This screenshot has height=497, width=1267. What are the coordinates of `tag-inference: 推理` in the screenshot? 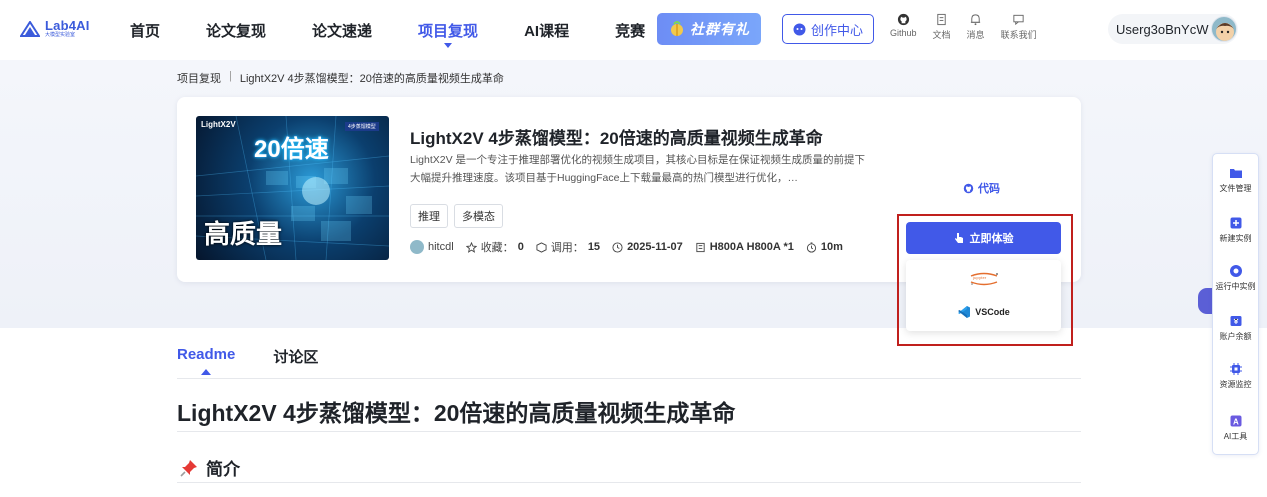 It's located at (429, 216).